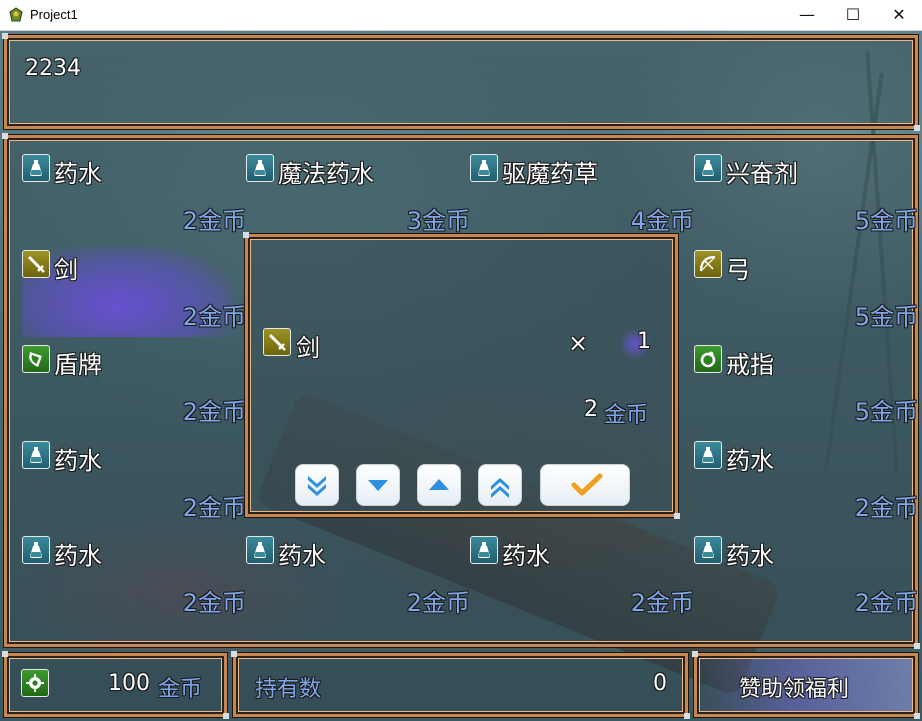 The image size is (922, 721). Describe the element at coordinates (582, 196) in the screenshot. I see `list-item: 驱魔药草 4金币` at that location.